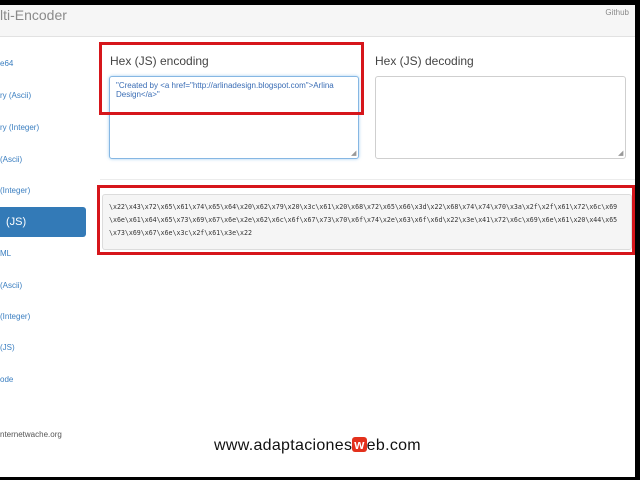 This screenshot has height=480, width=640. Describe the element at coordinates (43, 160) in the screenshot. I see `sidebar-item-hex-ascii: (Ascii)` at that location.